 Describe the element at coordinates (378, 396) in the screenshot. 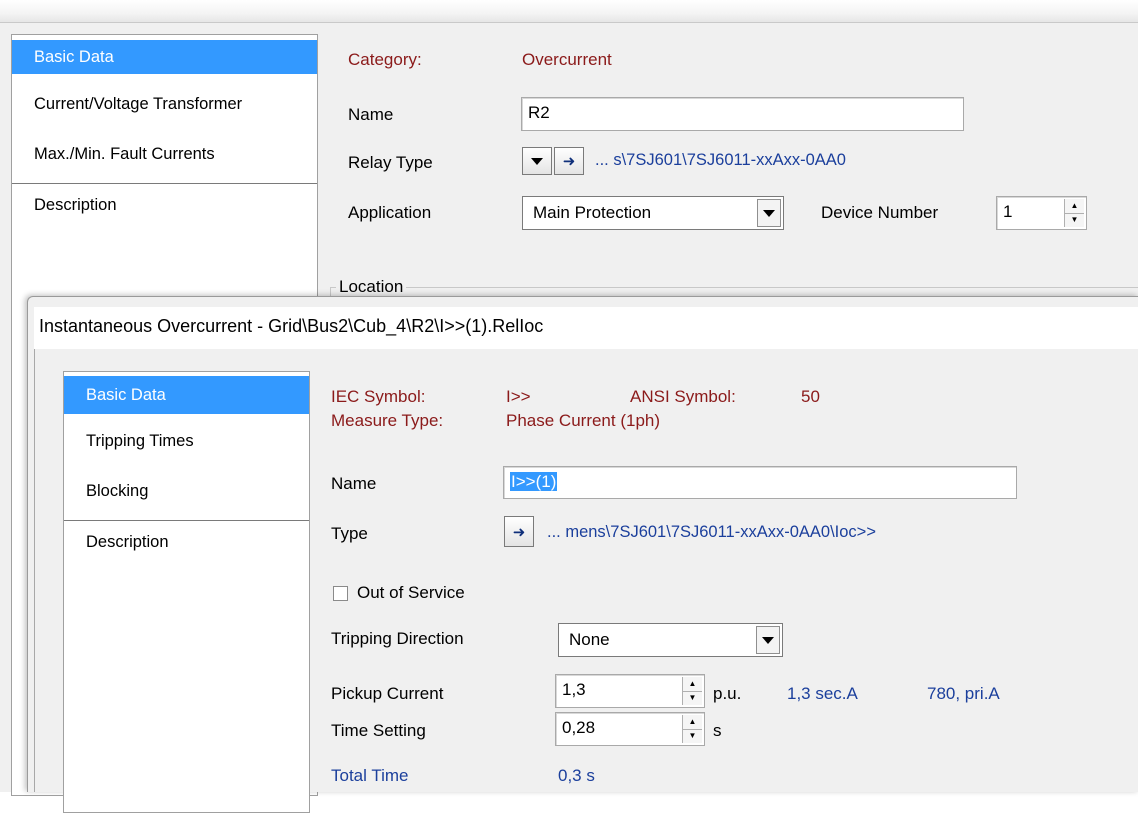

I see `iec-symbol-label: IEC Symbol:` at that location.